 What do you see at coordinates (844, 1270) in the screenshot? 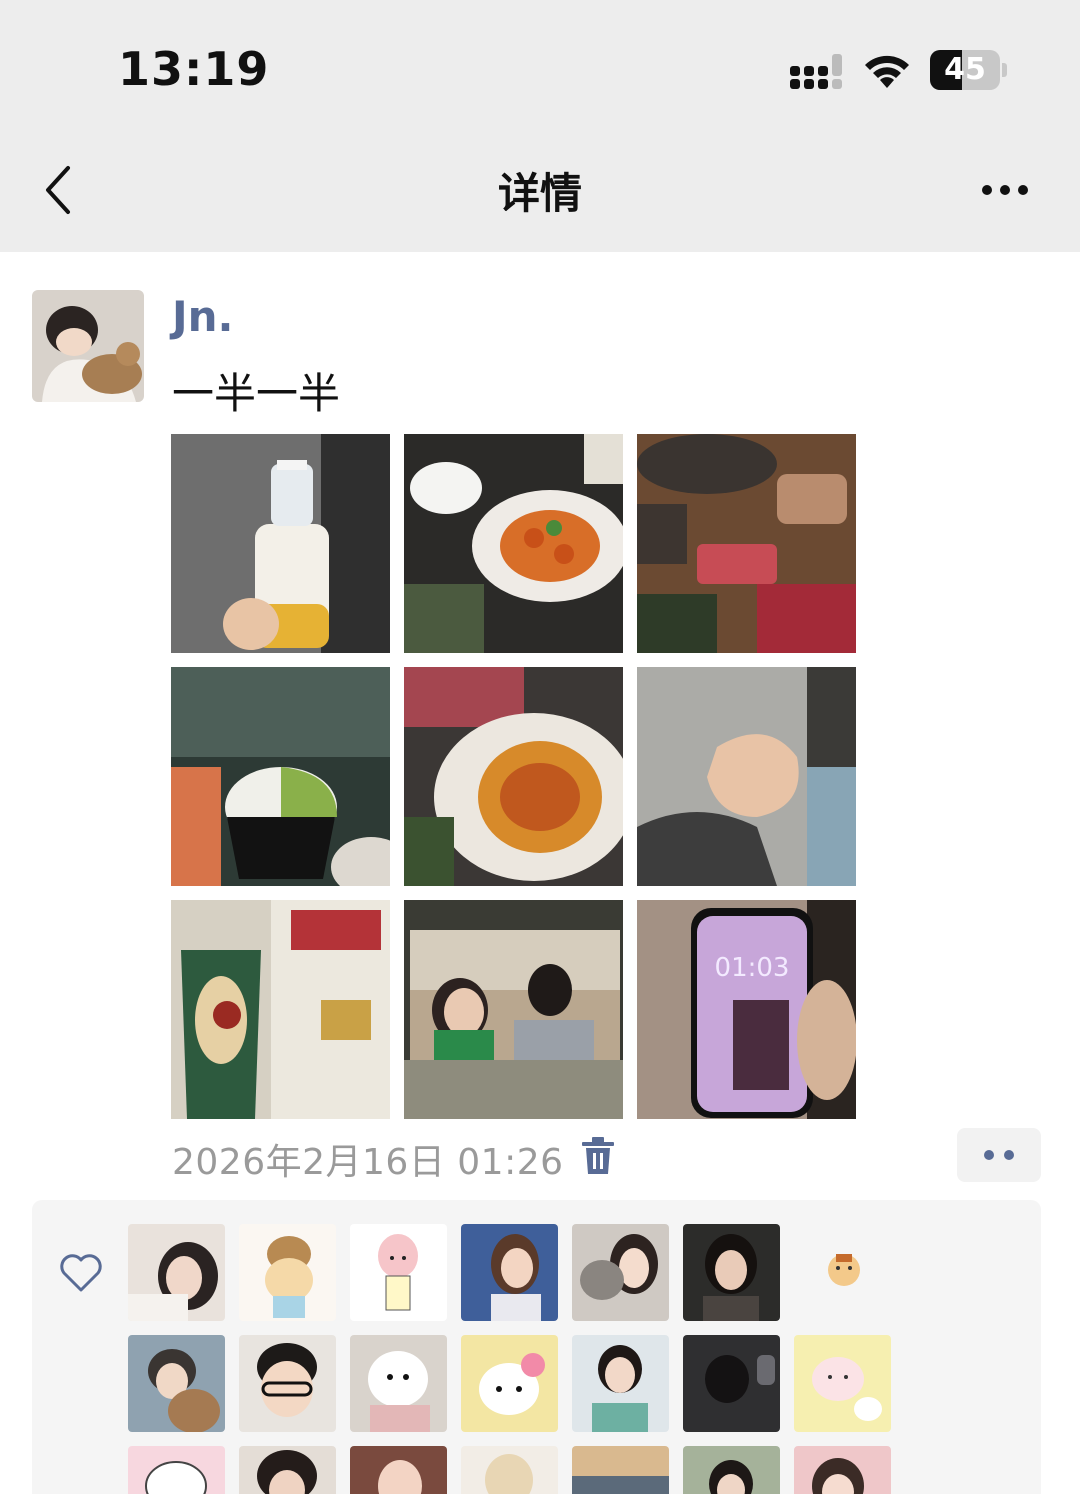
I see `liker-avatar-small` at bounding box center [844, 1270].